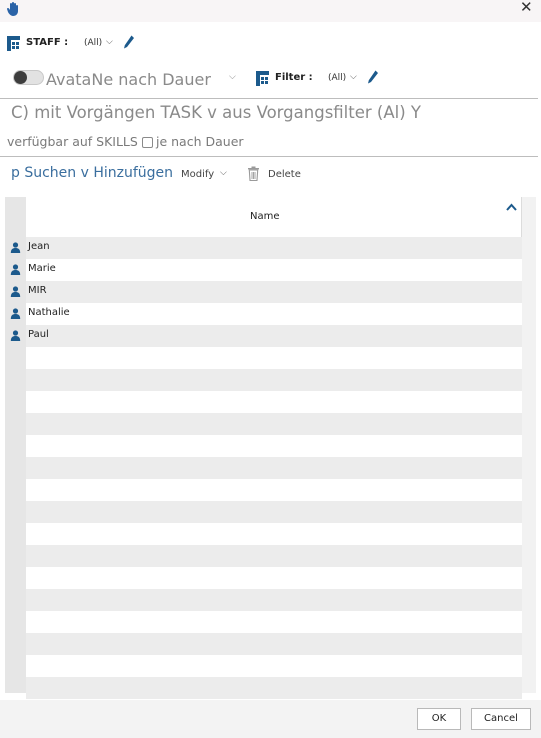 This screenshot has width=541, height=738. I want to click on chevron-up-icon, so click(511, 207).